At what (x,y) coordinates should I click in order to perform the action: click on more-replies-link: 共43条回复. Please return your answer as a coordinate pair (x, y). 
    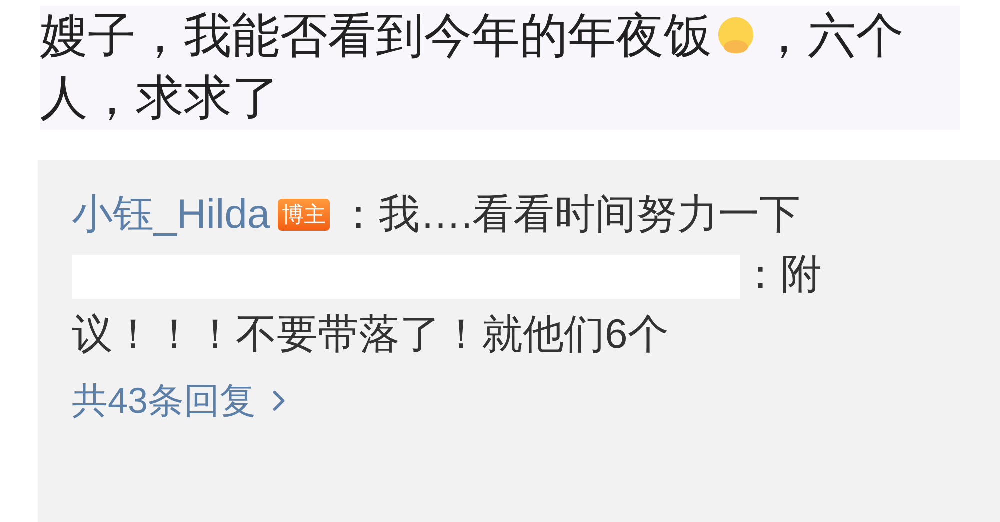
    Looking at the image, I should click on (184, 401).